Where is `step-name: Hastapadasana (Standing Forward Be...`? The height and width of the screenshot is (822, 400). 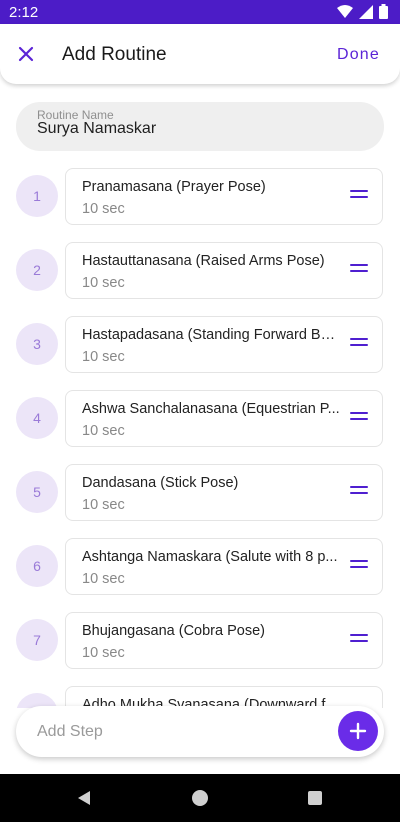 step-name: Hastapadasana (Standing Forward Be... is located at coordinates (211, 335).